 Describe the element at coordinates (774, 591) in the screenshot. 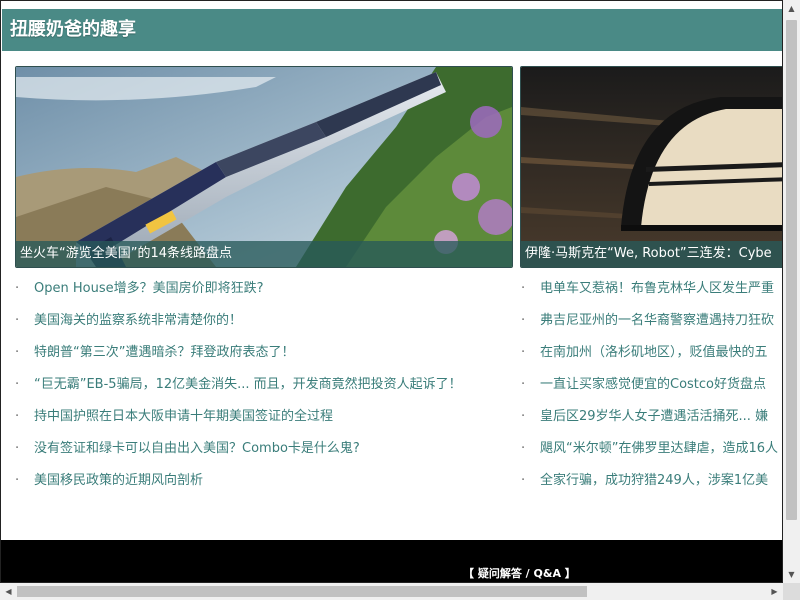

I see `scroll-right-icon: ▶` at that location.